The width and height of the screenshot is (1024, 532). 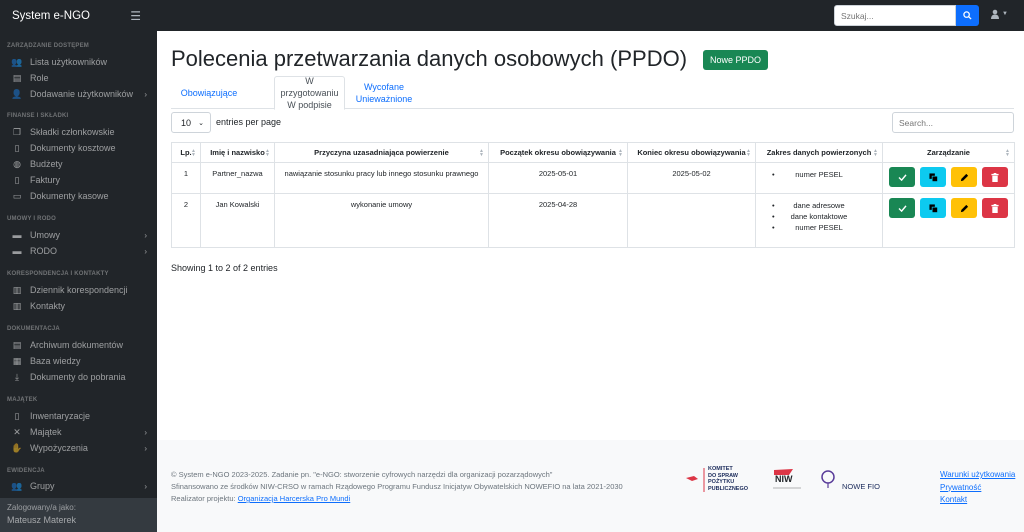 I want to click on cell-start: 2025-05-01, so click(x=558, y=178).